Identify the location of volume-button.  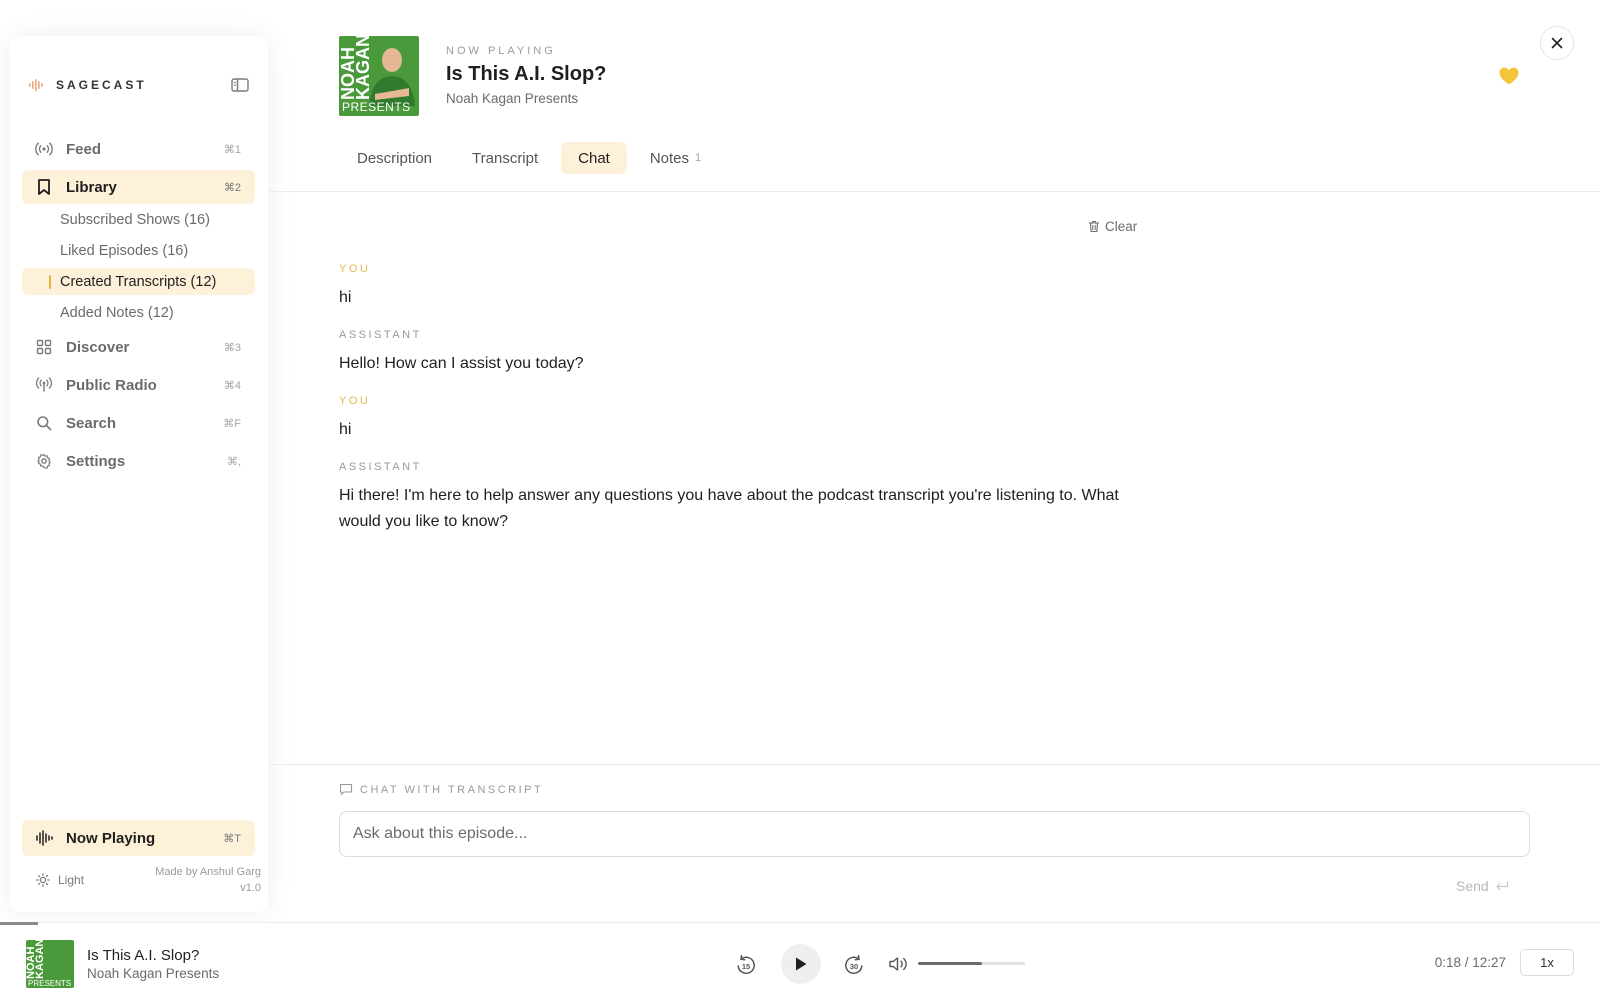
(899, 964).